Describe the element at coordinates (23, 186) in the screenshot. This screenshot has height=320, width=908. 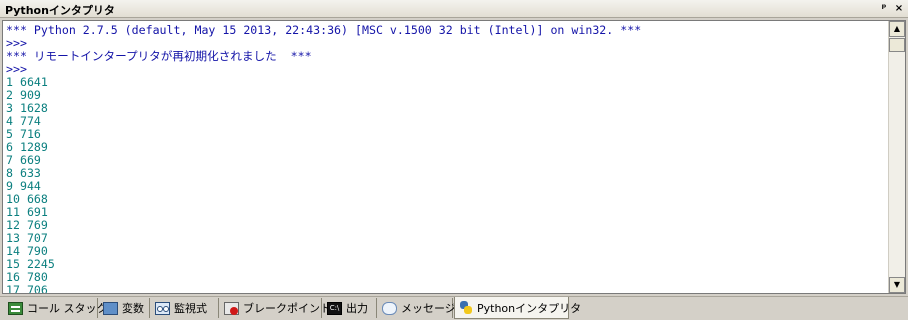
I see `console-line: 9 944` at that location.